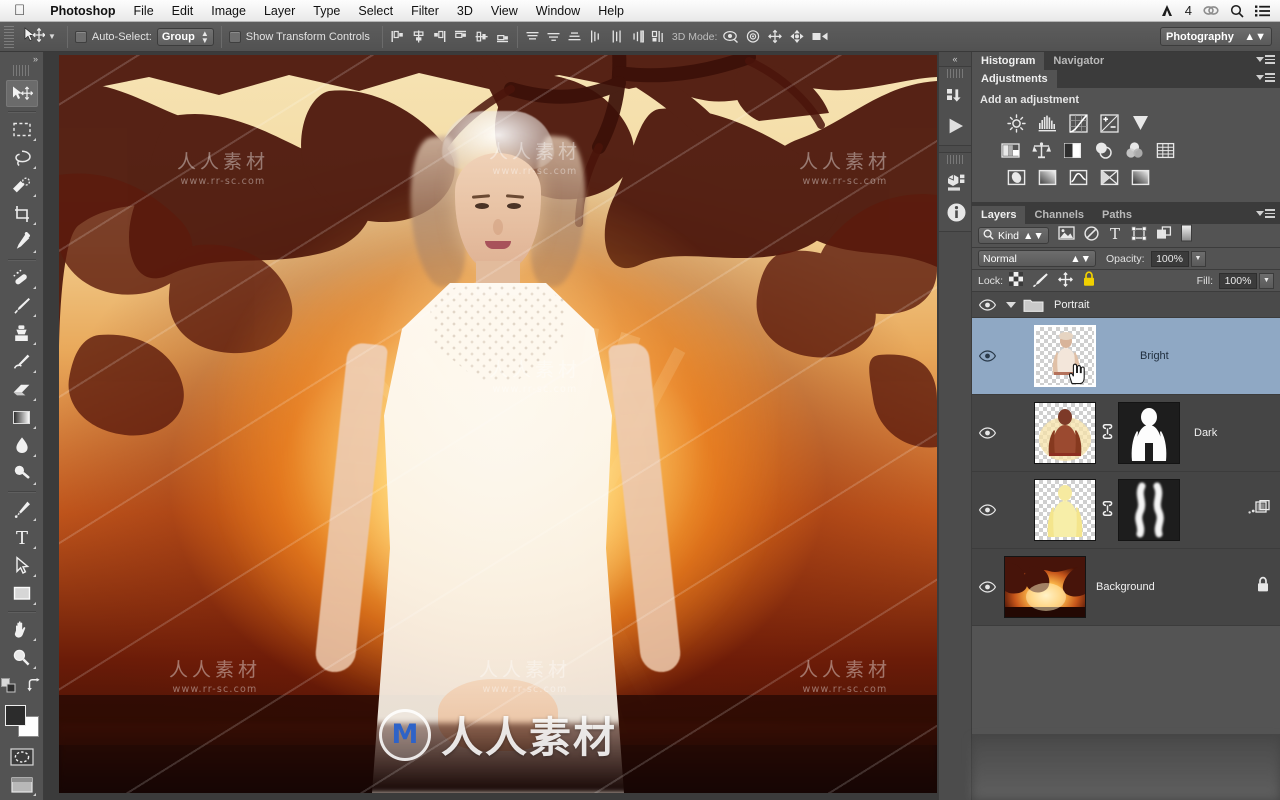 Image resolution: width=1280 pixels, height=800 pixels. I want to click on black-white-icon, so click(1072, 150).